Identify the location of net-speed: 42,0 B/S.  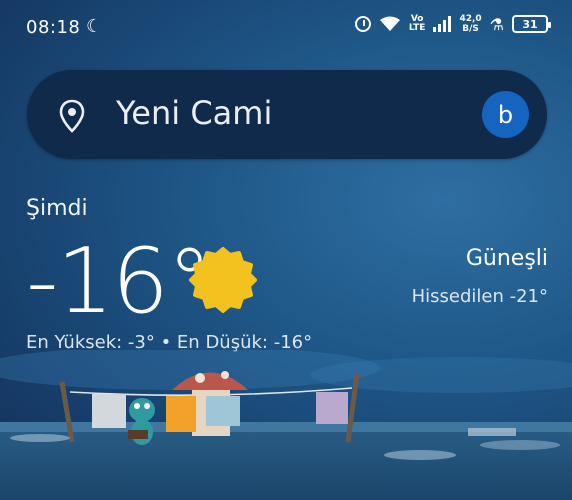
(470, 24).